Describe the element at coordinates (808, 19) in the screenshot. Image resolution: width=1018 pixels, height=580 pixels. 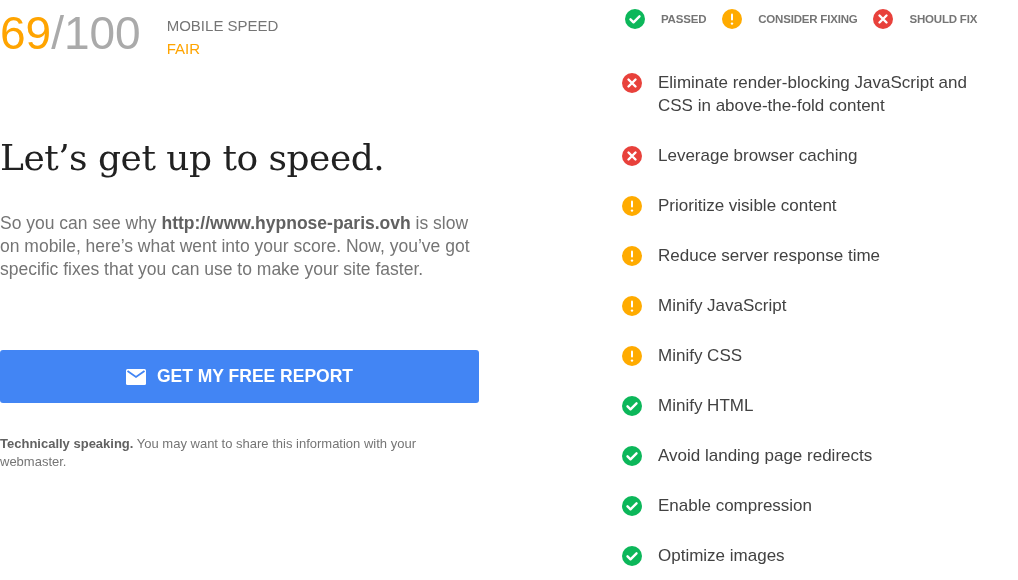
I see `legend-label: CONSIDER FIXING` at that location.